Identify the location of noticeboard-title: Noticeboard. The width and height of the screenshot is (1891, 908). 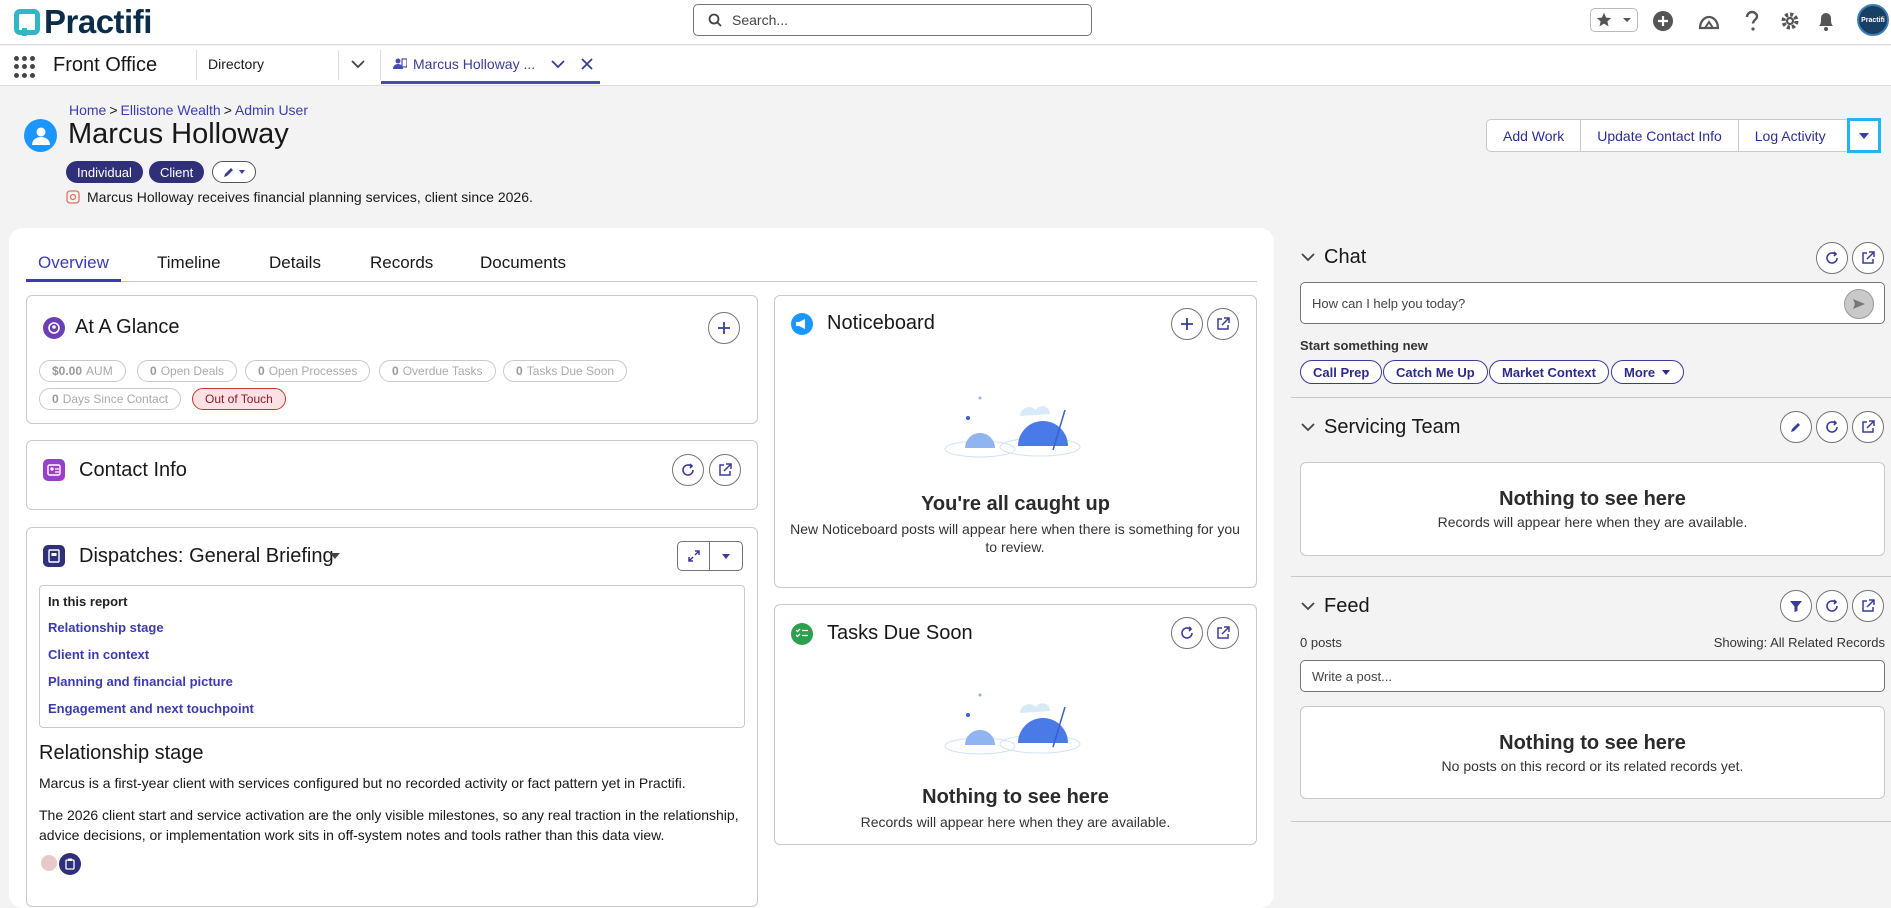
(881, 323).